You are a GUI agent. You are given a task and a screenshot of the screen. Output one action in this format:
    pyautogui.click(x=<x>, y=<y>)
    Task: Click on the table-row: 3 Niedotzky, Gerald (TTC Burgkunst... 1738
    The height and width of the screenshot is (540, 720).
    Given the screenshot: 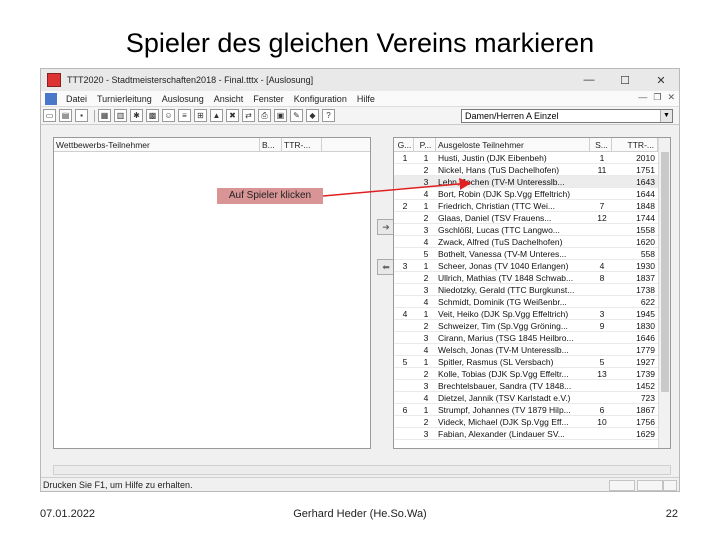 What is the action you would take?
    pyautogui.click(x=532, y=290)
    